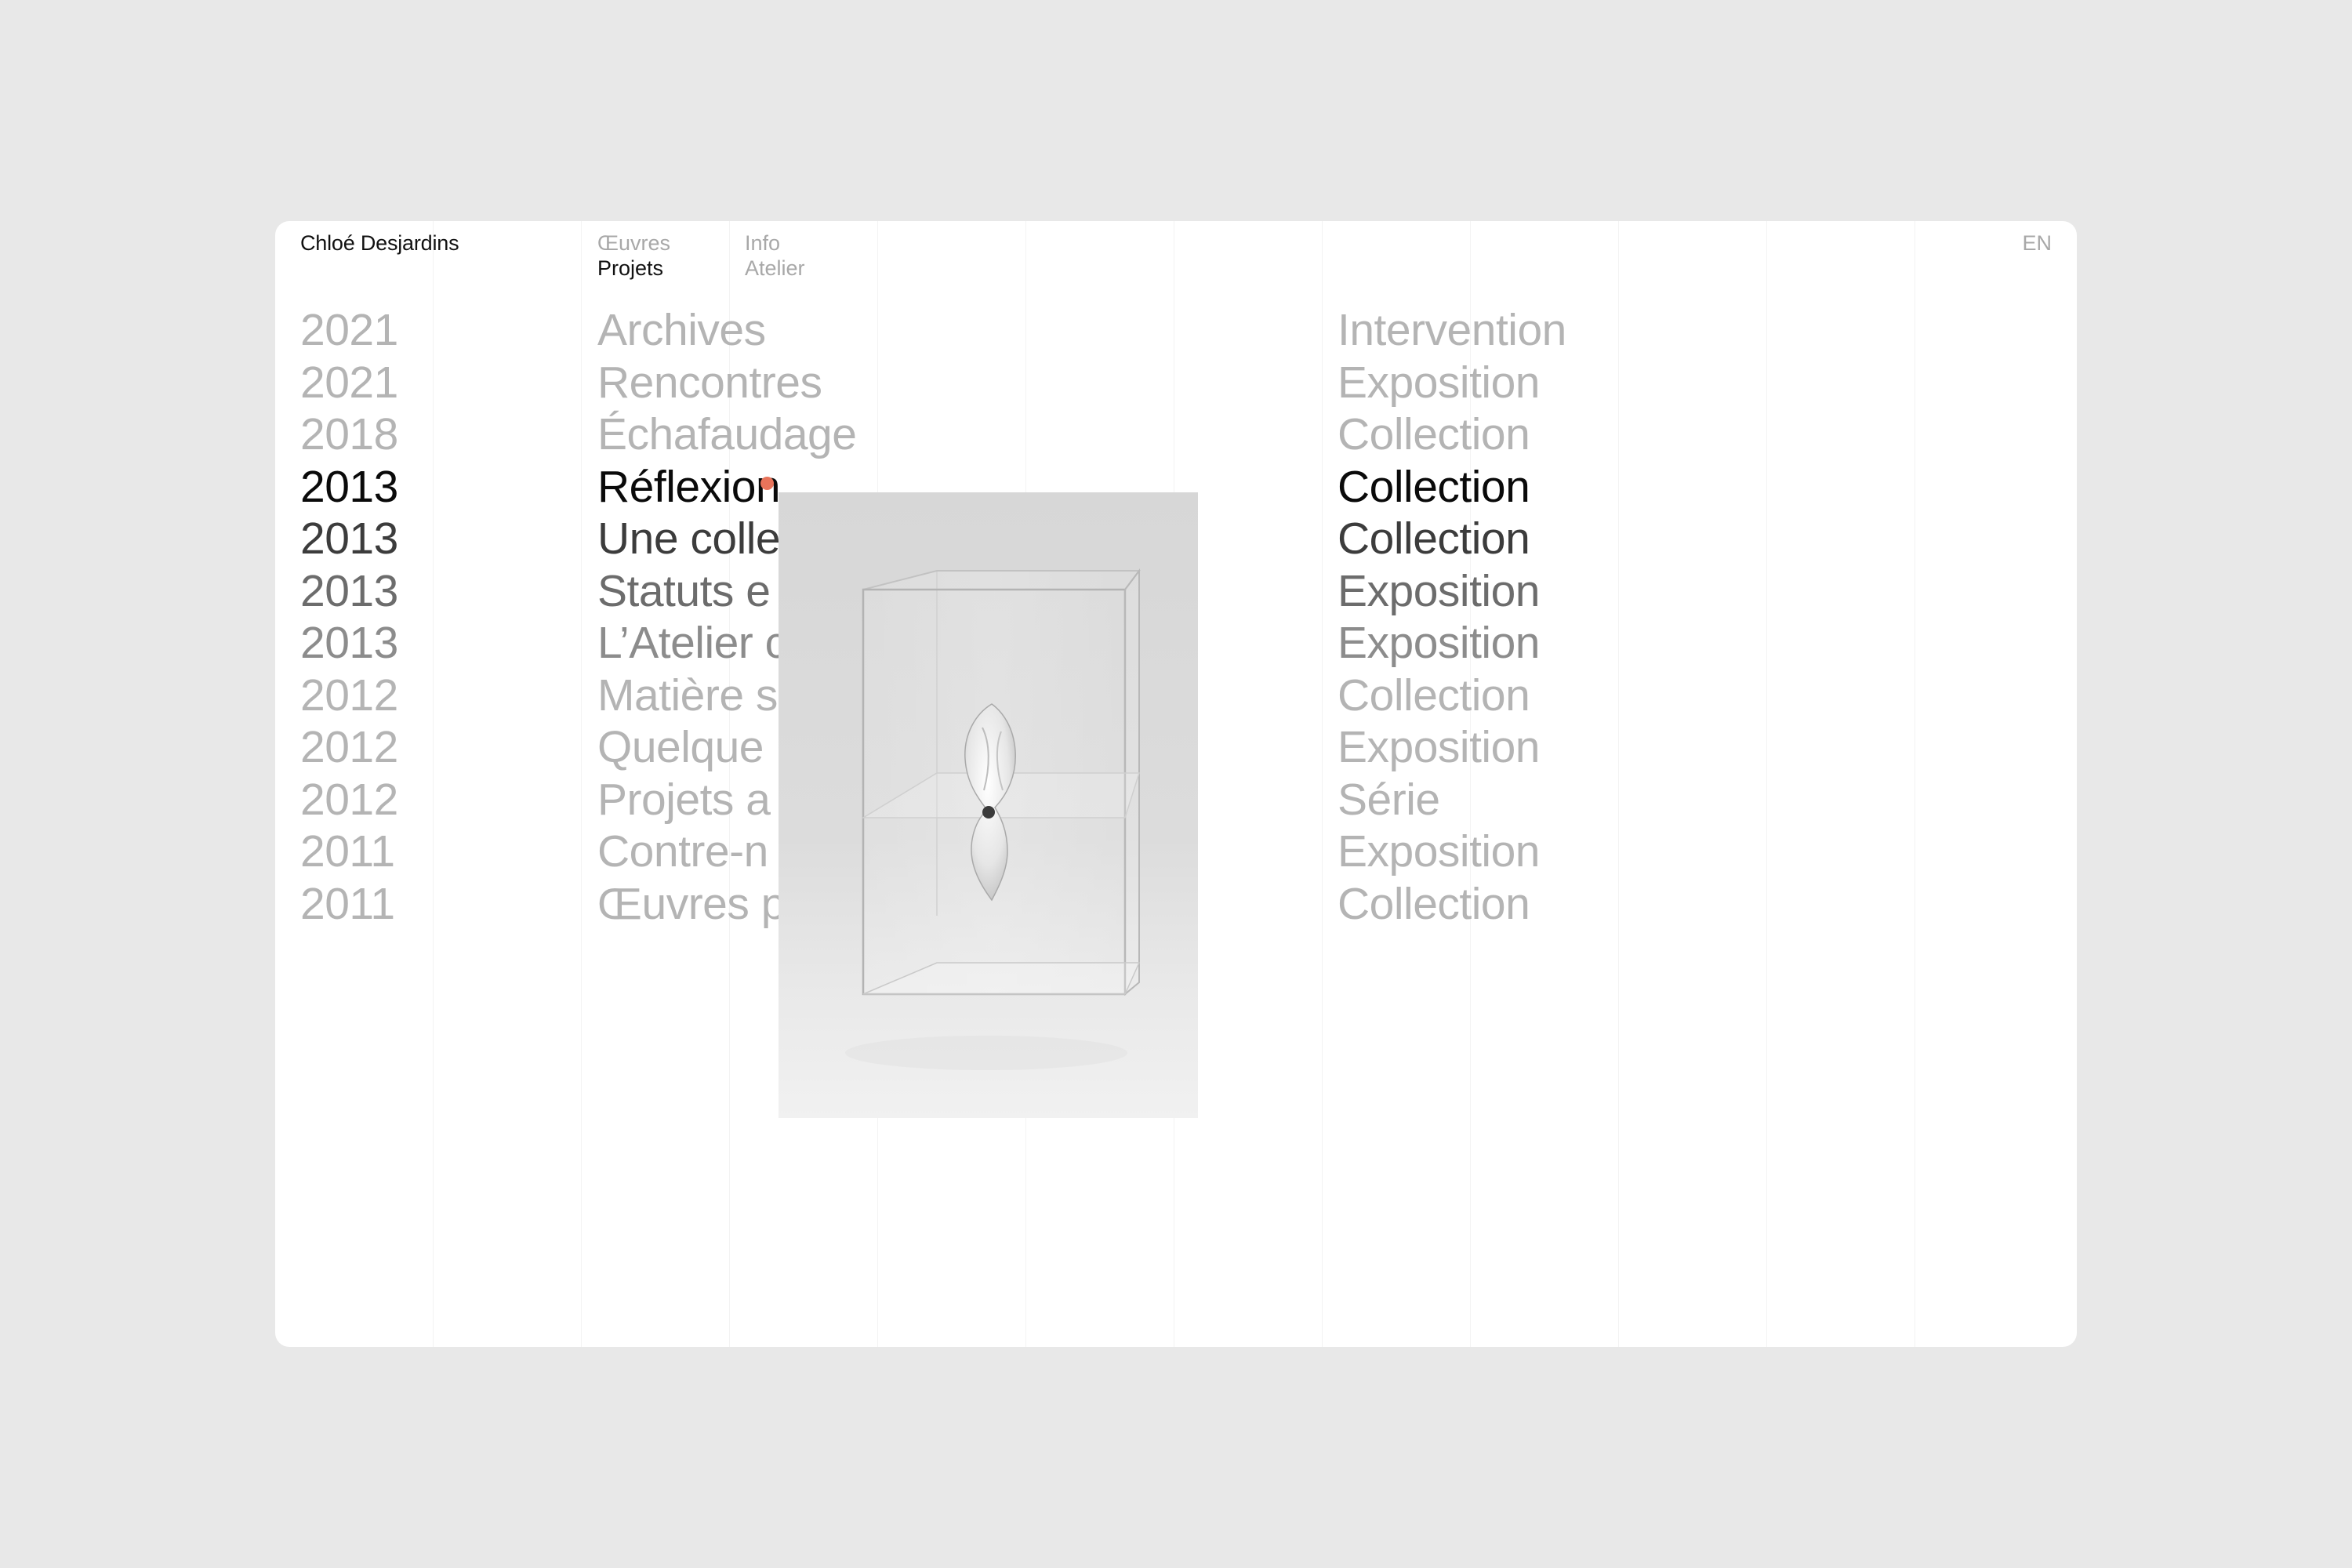  I want to click on nav-oeuvres: Œuvres, so click(633, 243).